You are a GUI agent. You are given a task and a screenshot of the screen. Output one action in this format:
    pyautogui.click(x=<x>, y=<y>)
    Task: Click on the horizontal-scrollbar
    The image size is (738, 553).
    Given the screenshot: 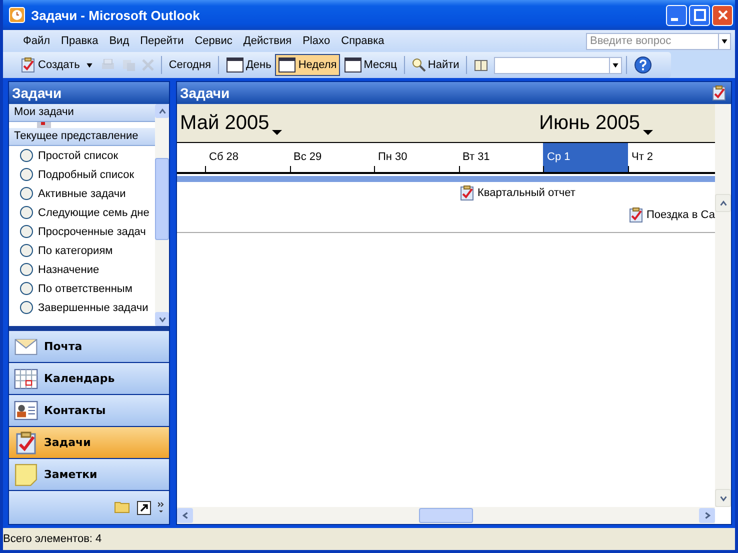 What is the action you would take?
    pyautogui.click(x=446, y=515)
    